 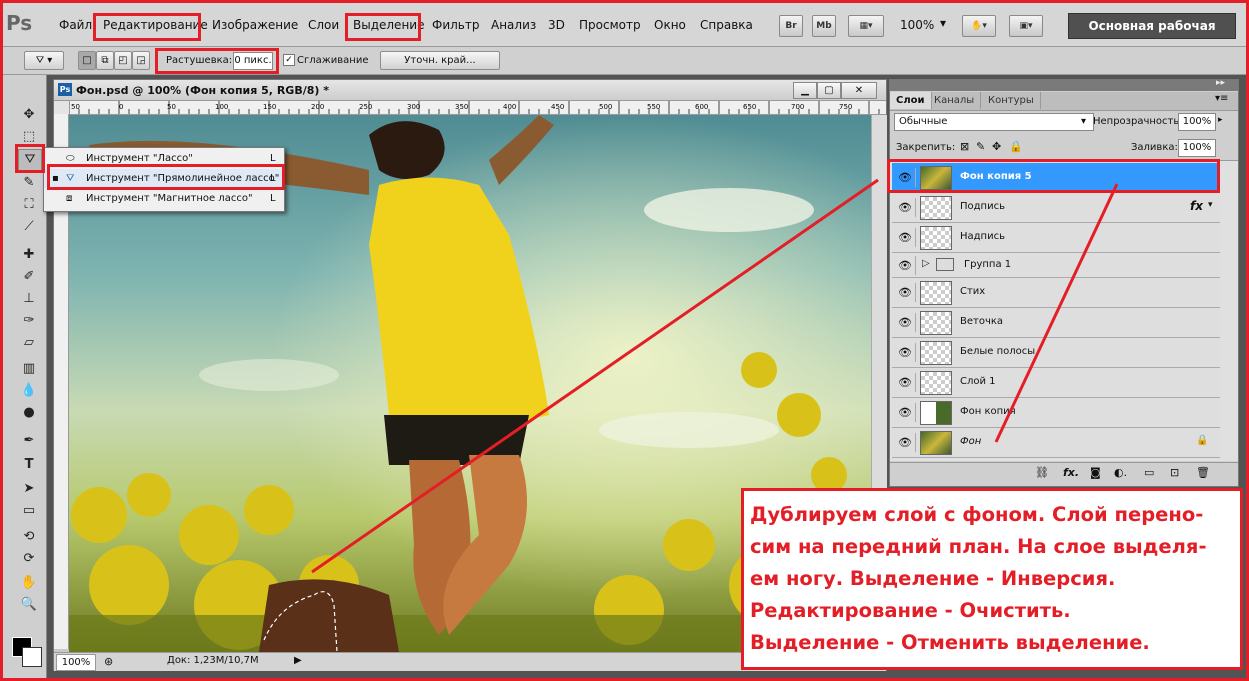 I want to click on link-layers-icon: ⛓, so click(x=1042, y=472).